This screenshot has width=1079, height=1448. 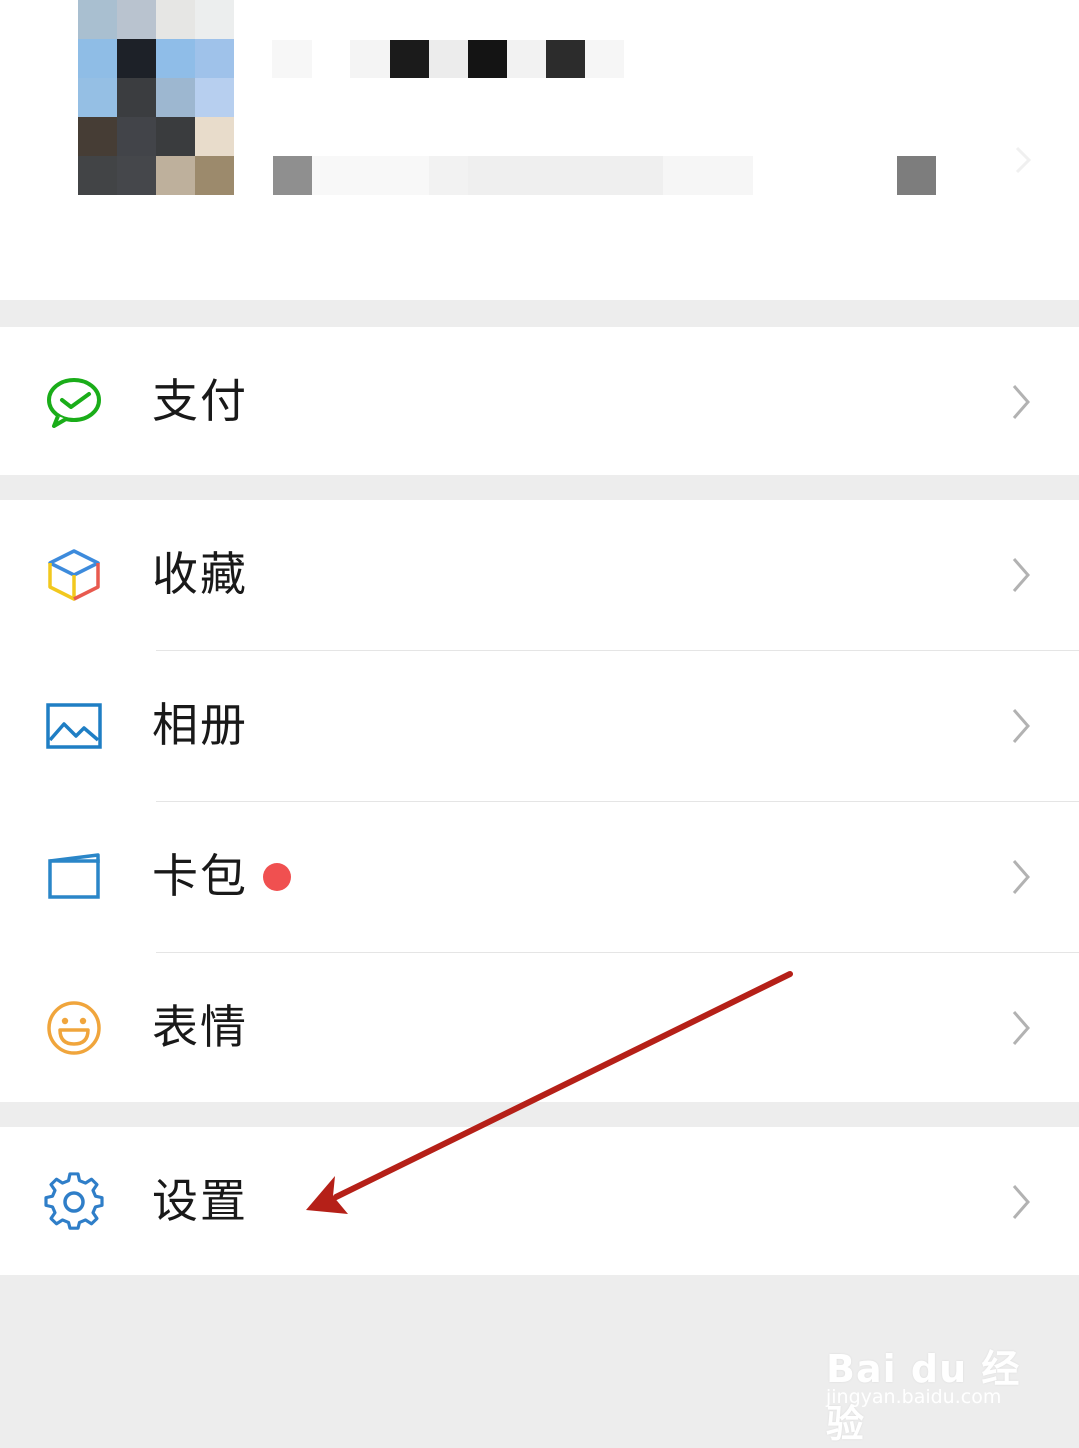 I want to click on notification-badge, so click(x=277, y=877).